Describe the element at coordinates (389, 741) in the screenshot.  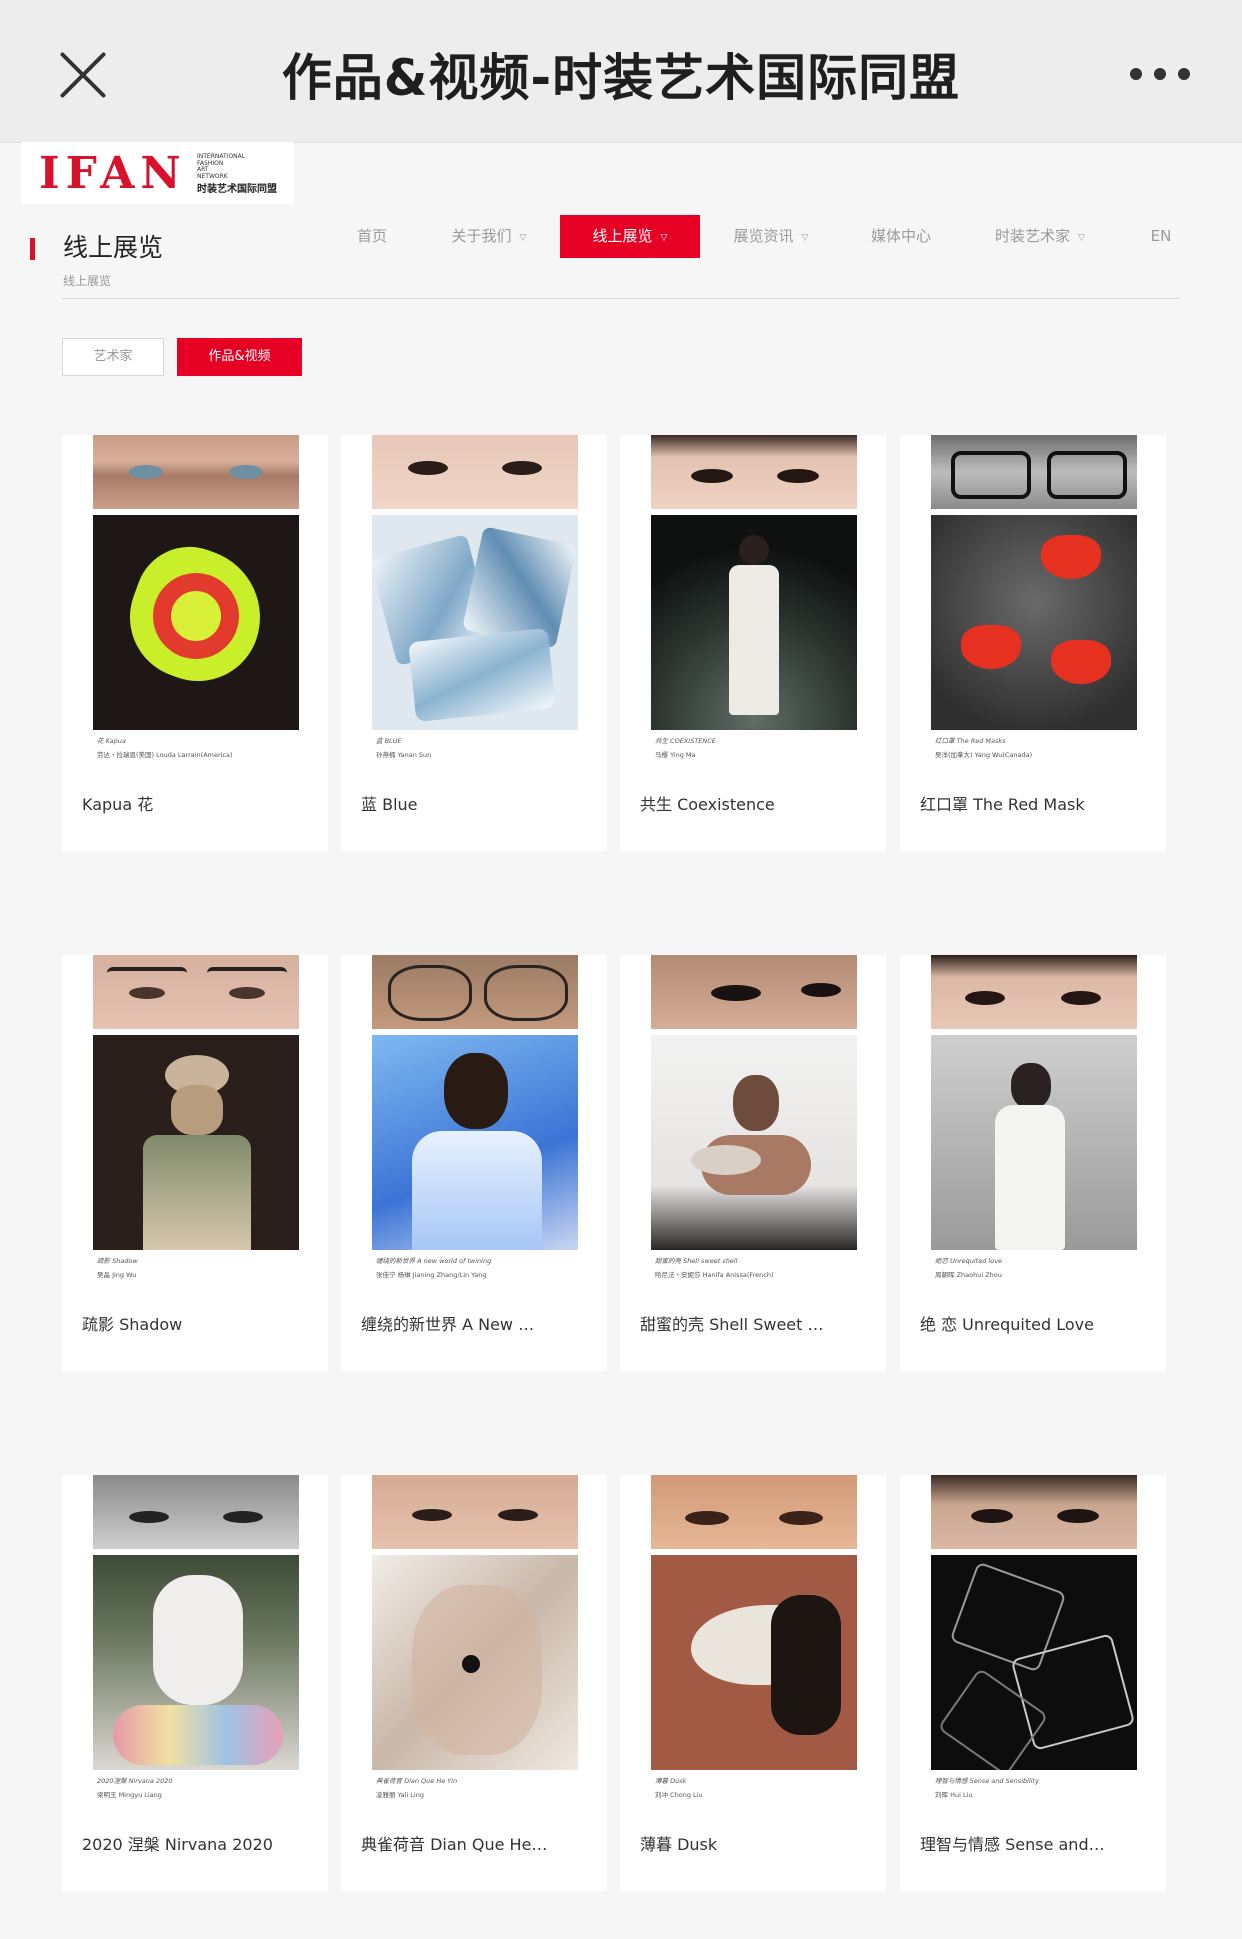
I see `artwork-caption: 蓝 BLUE` at that location.